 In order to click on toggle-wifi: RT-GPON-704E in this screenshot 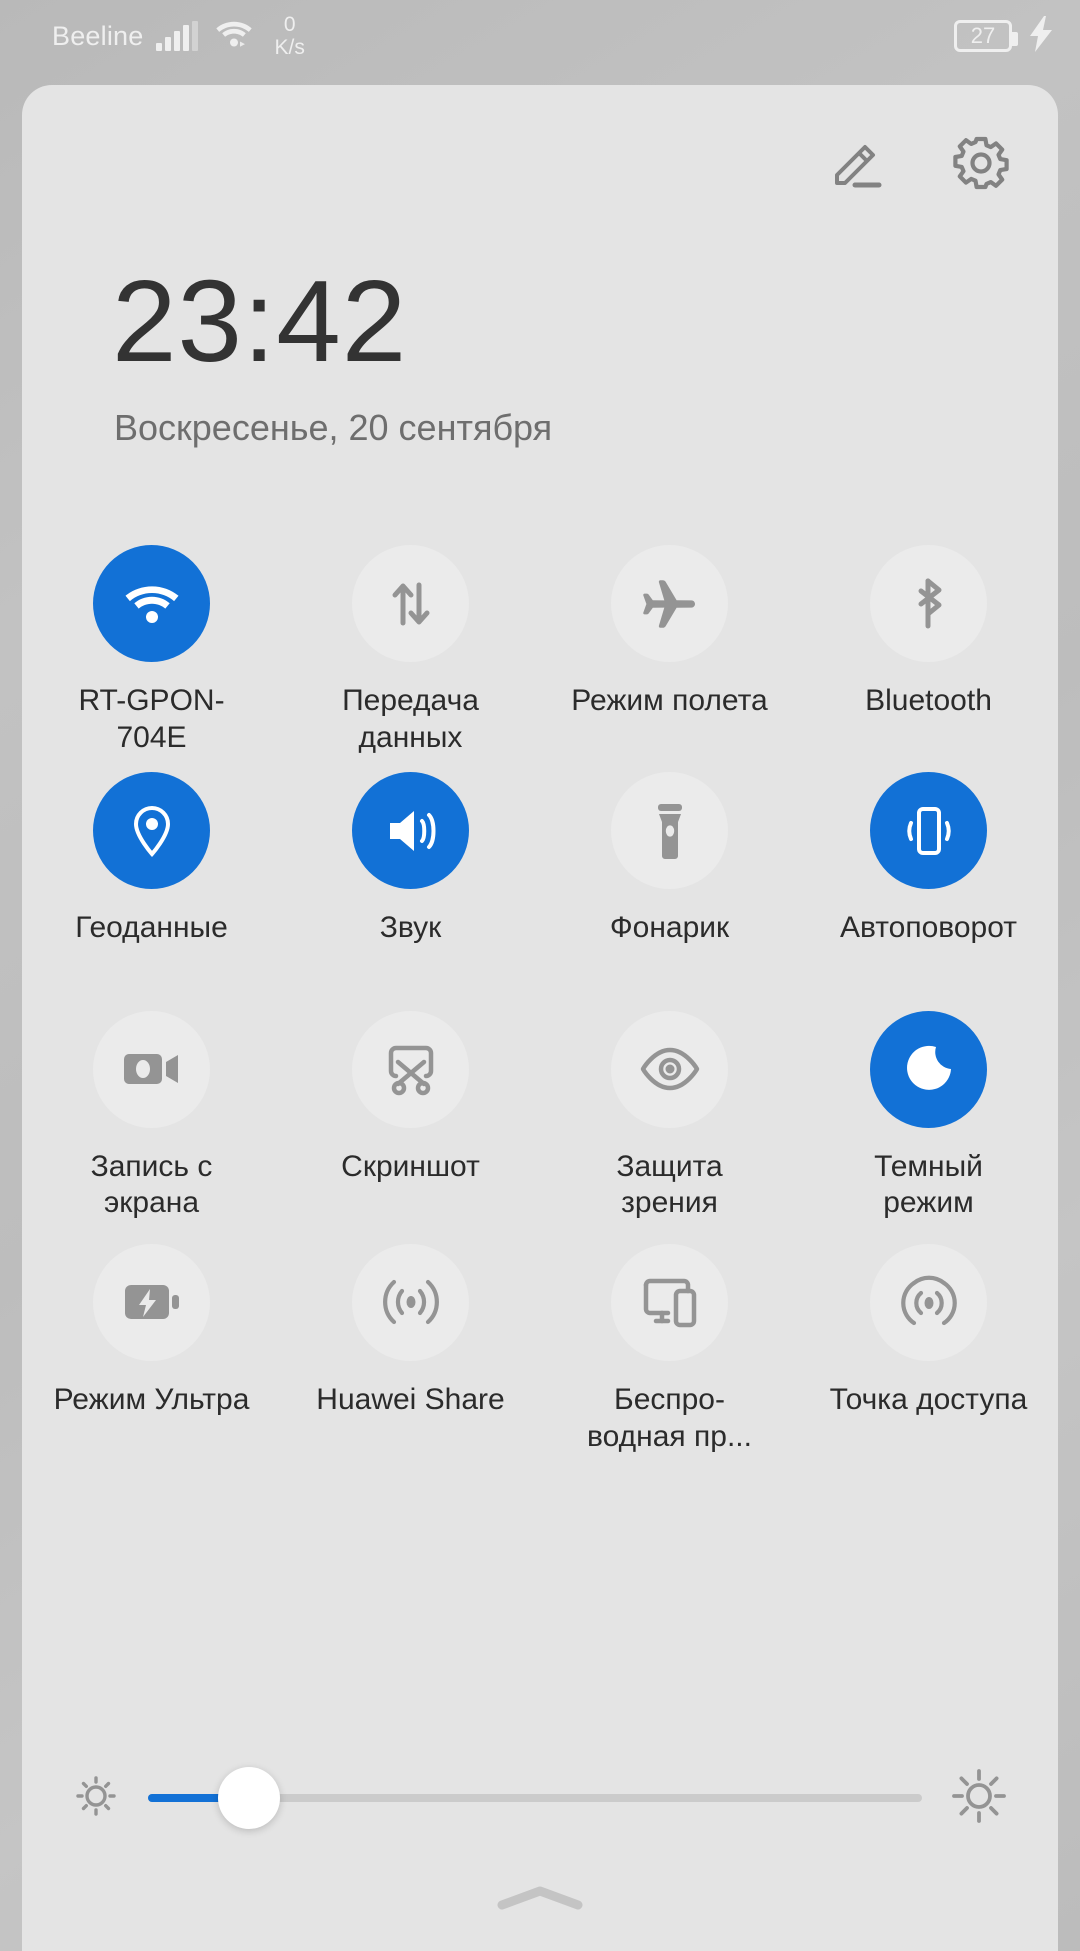, I will do `click(151, 650)`.